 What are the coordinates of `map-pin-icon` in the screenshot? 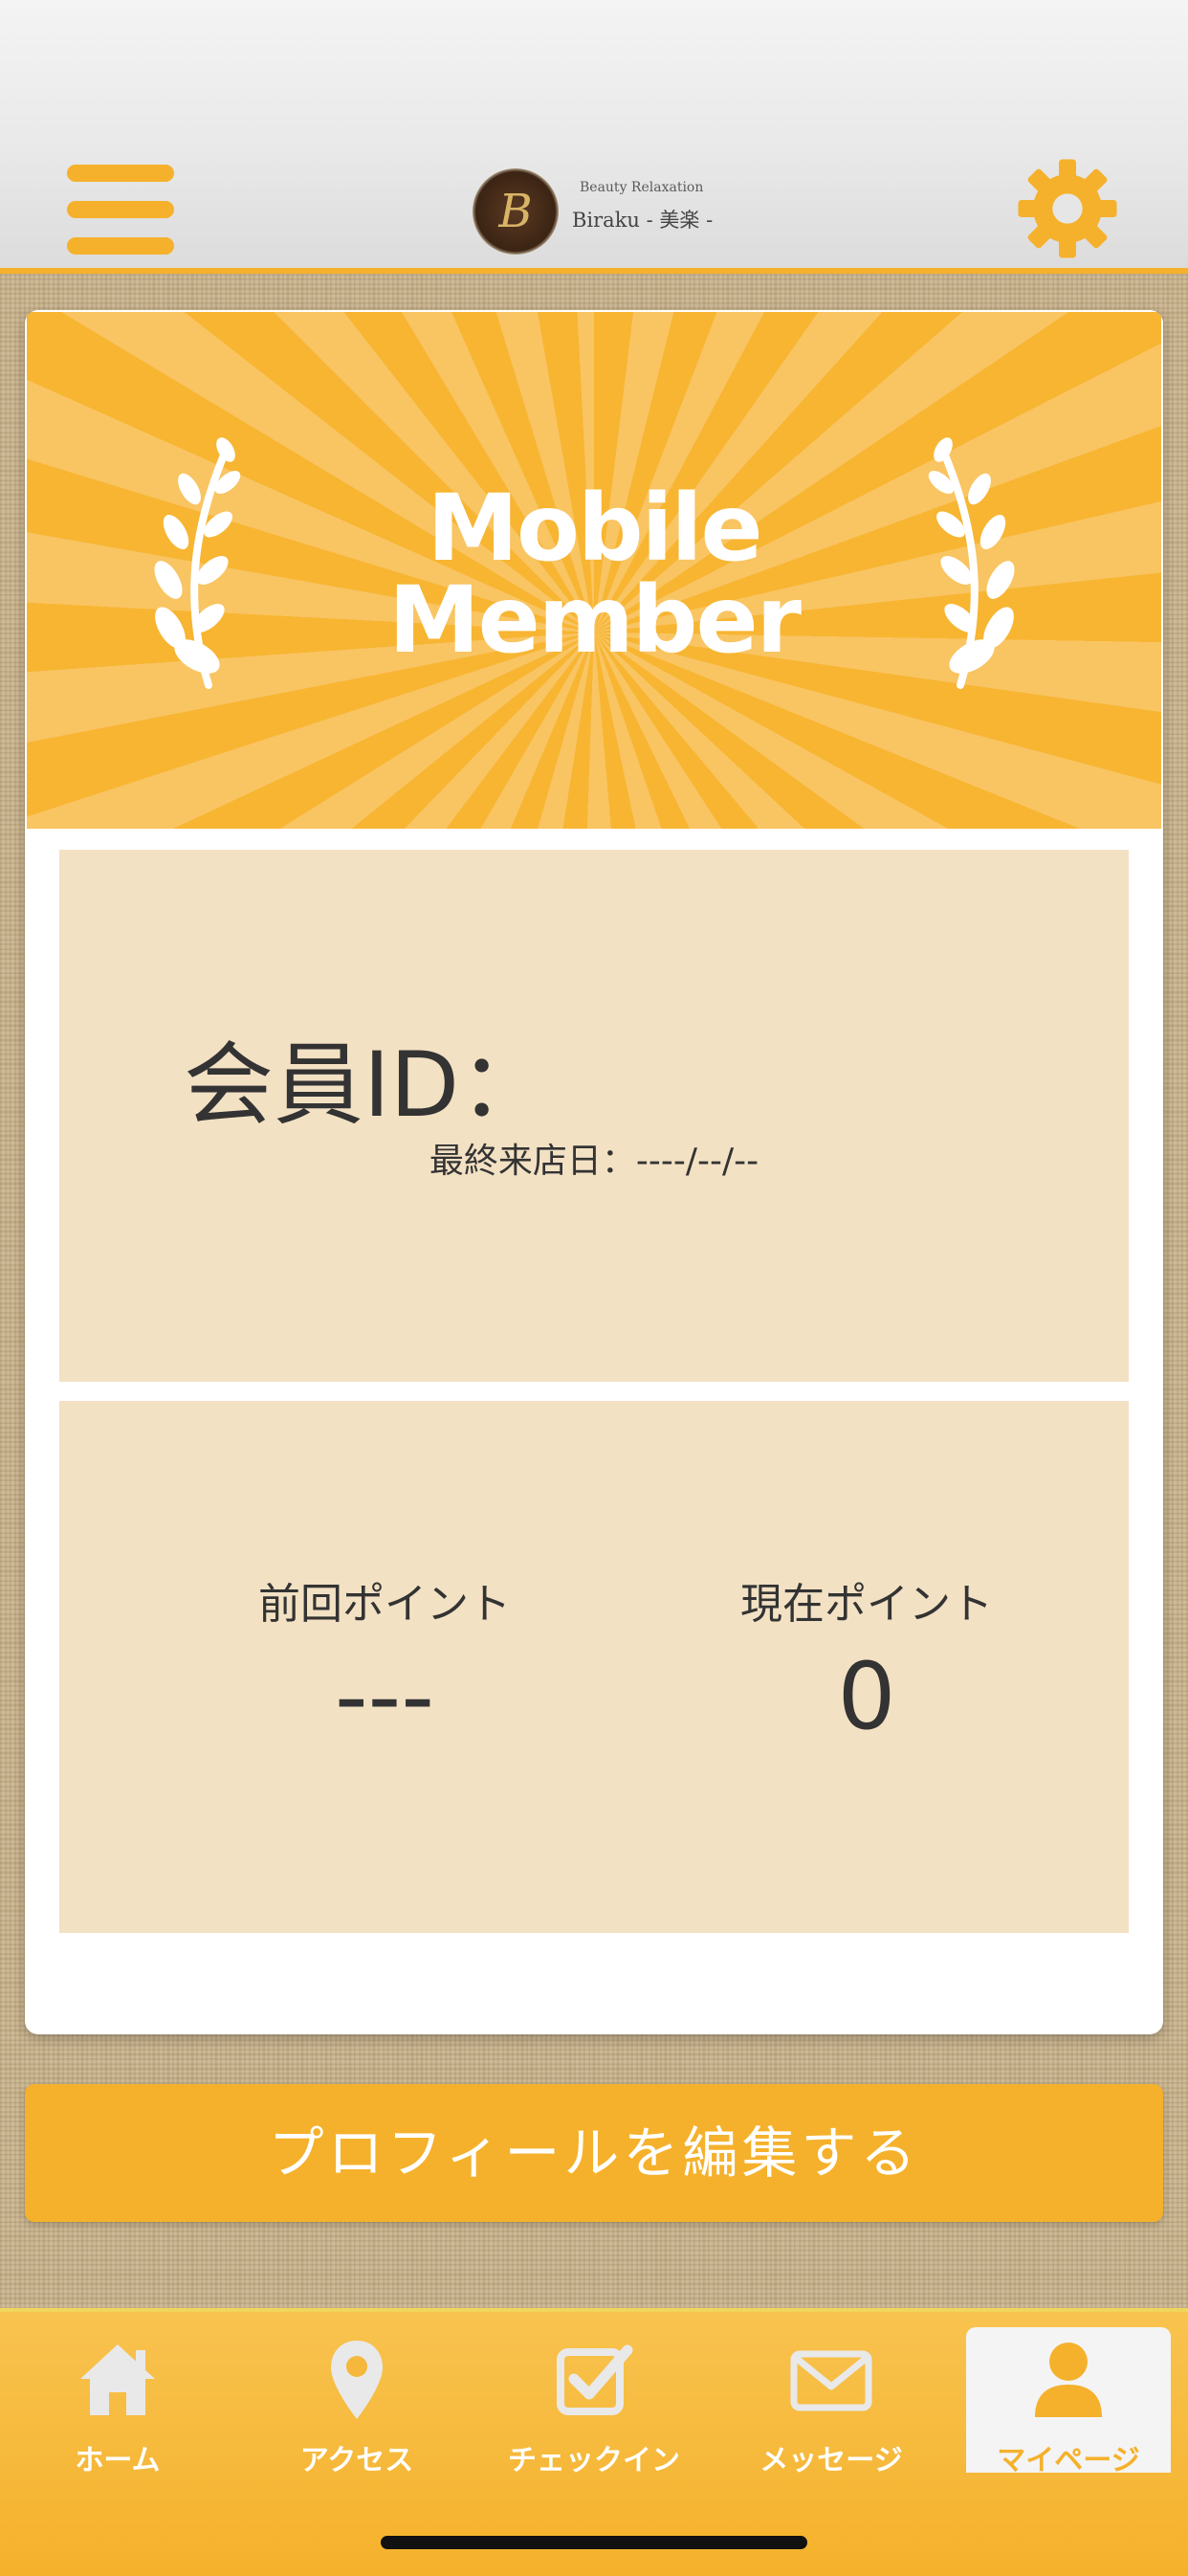 It's located at (357, 2380).